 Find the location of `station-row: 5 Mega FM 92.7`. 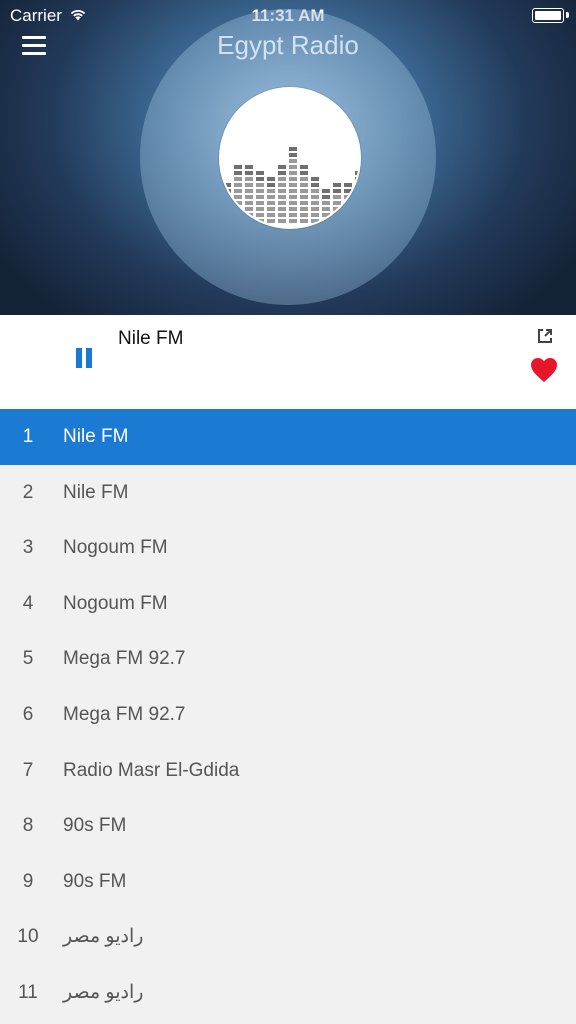

station-row: 5 Mega FM 92.7 is located at coordinates (288, 659).